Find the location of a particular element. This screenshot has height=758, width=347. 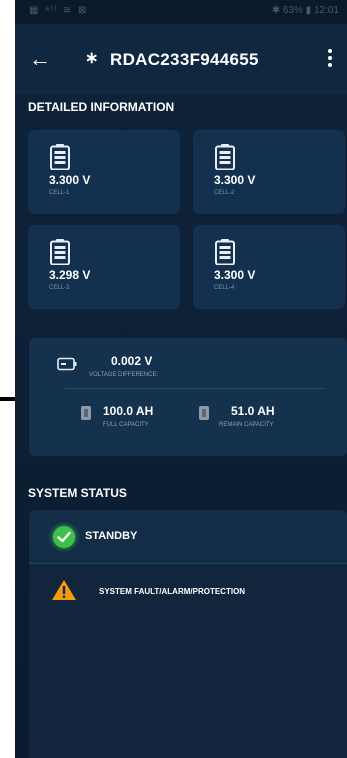

detailed-information-heading: DETAILED INFORMATION is located at coordinates (101, 107).